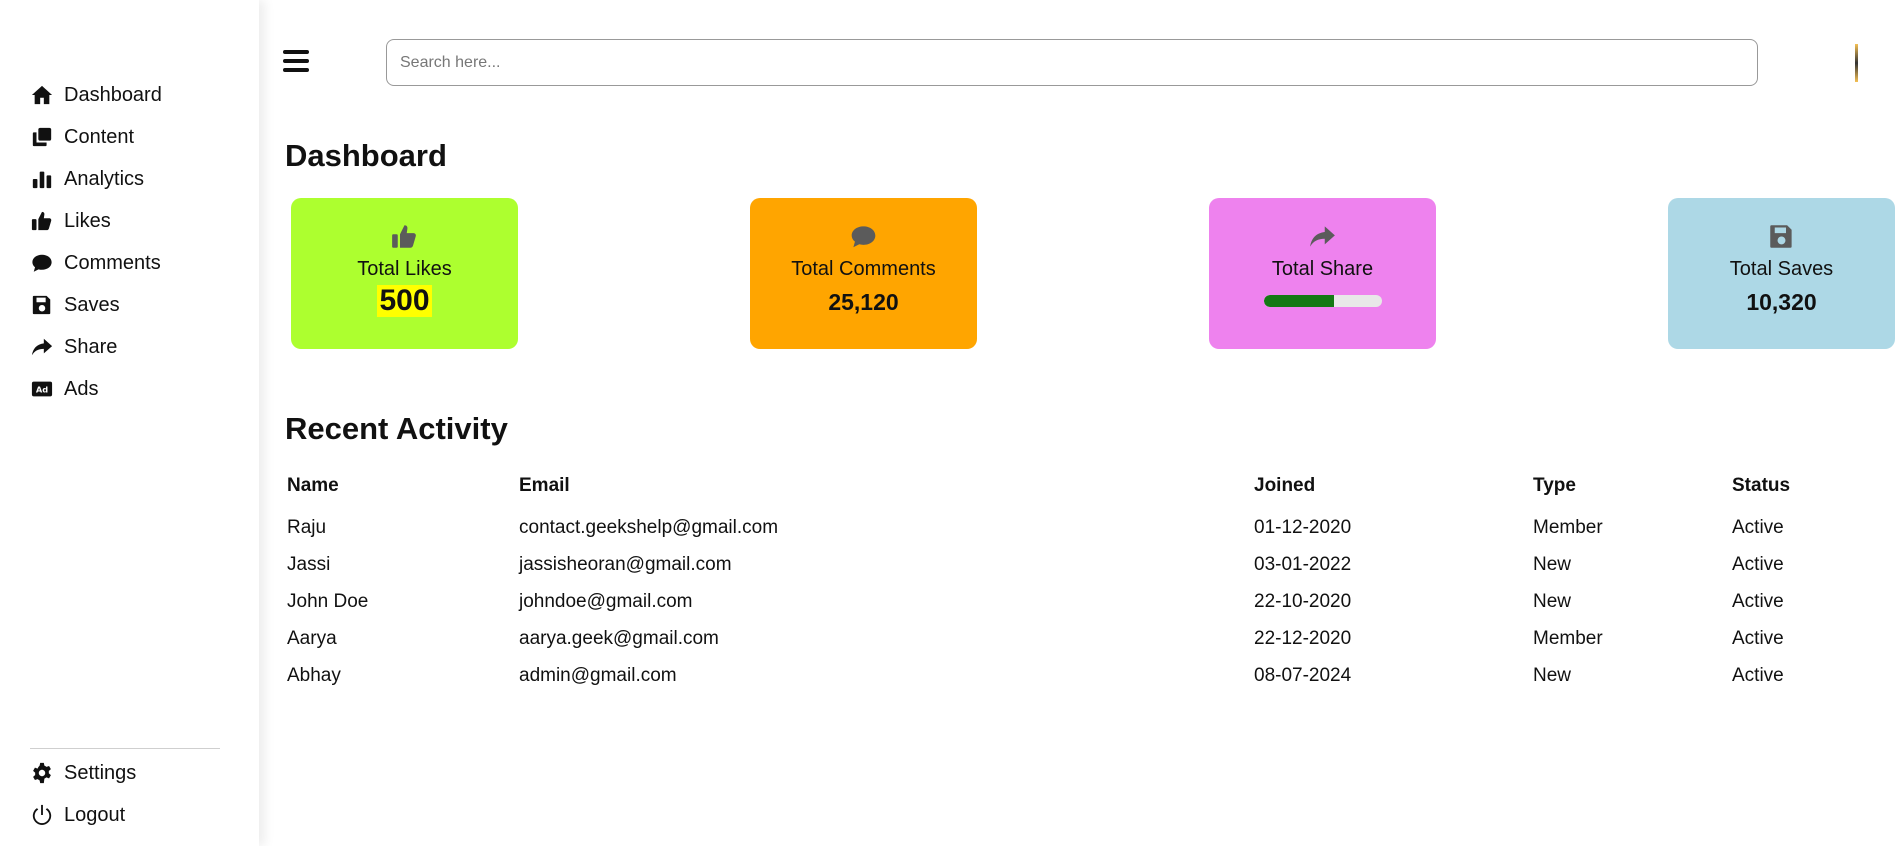  I want to click on card-total-comments: Total Comments 25,120, so click(863, 273).